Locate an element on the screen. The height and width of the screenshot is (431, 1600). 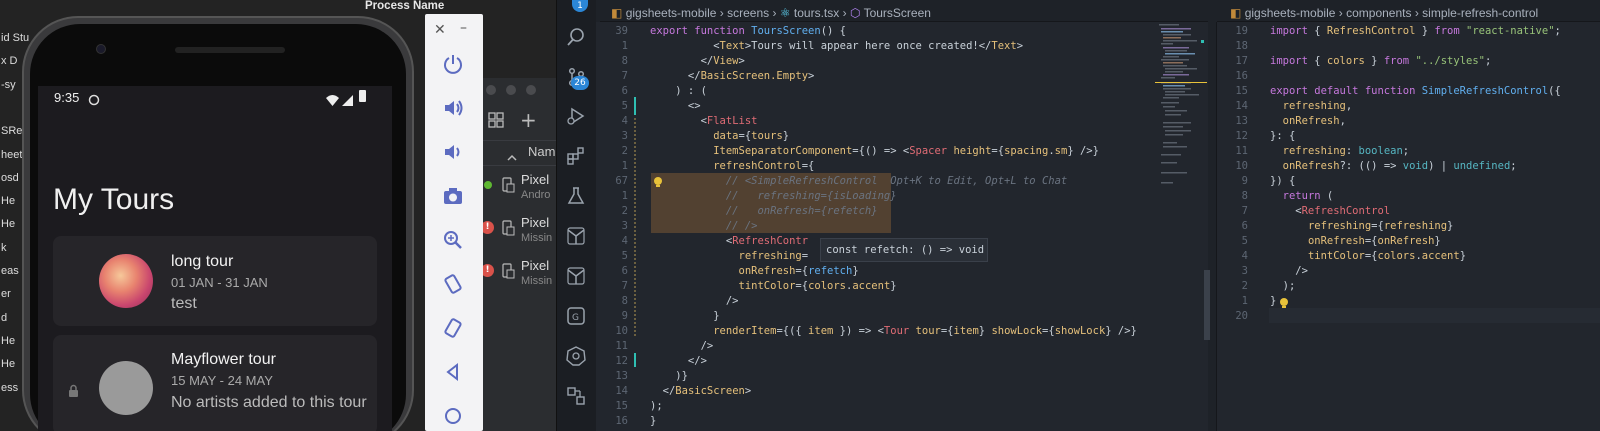
search-icon is located at coordinates (576, 37).